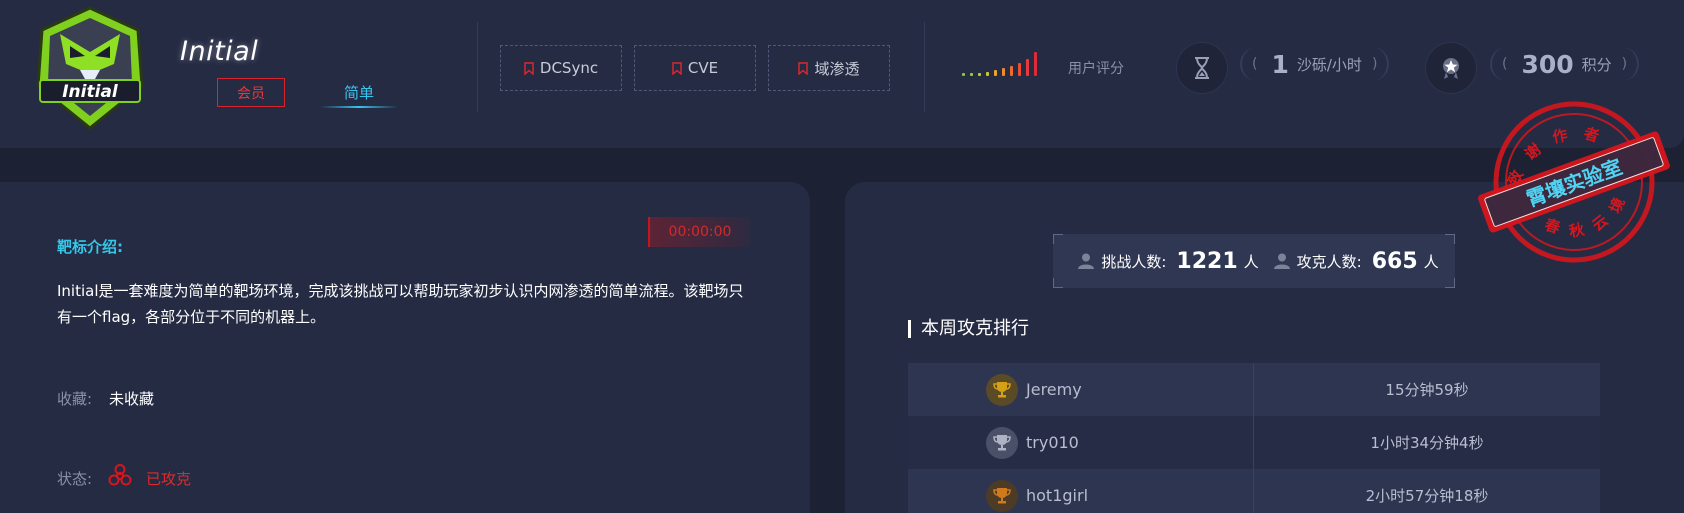 This screenshot has height=513, width=1684. What do you see at coordinates (699, 232) in the screenshot?
I see `timer: 00:00:00` at bounding box center [699, 232].